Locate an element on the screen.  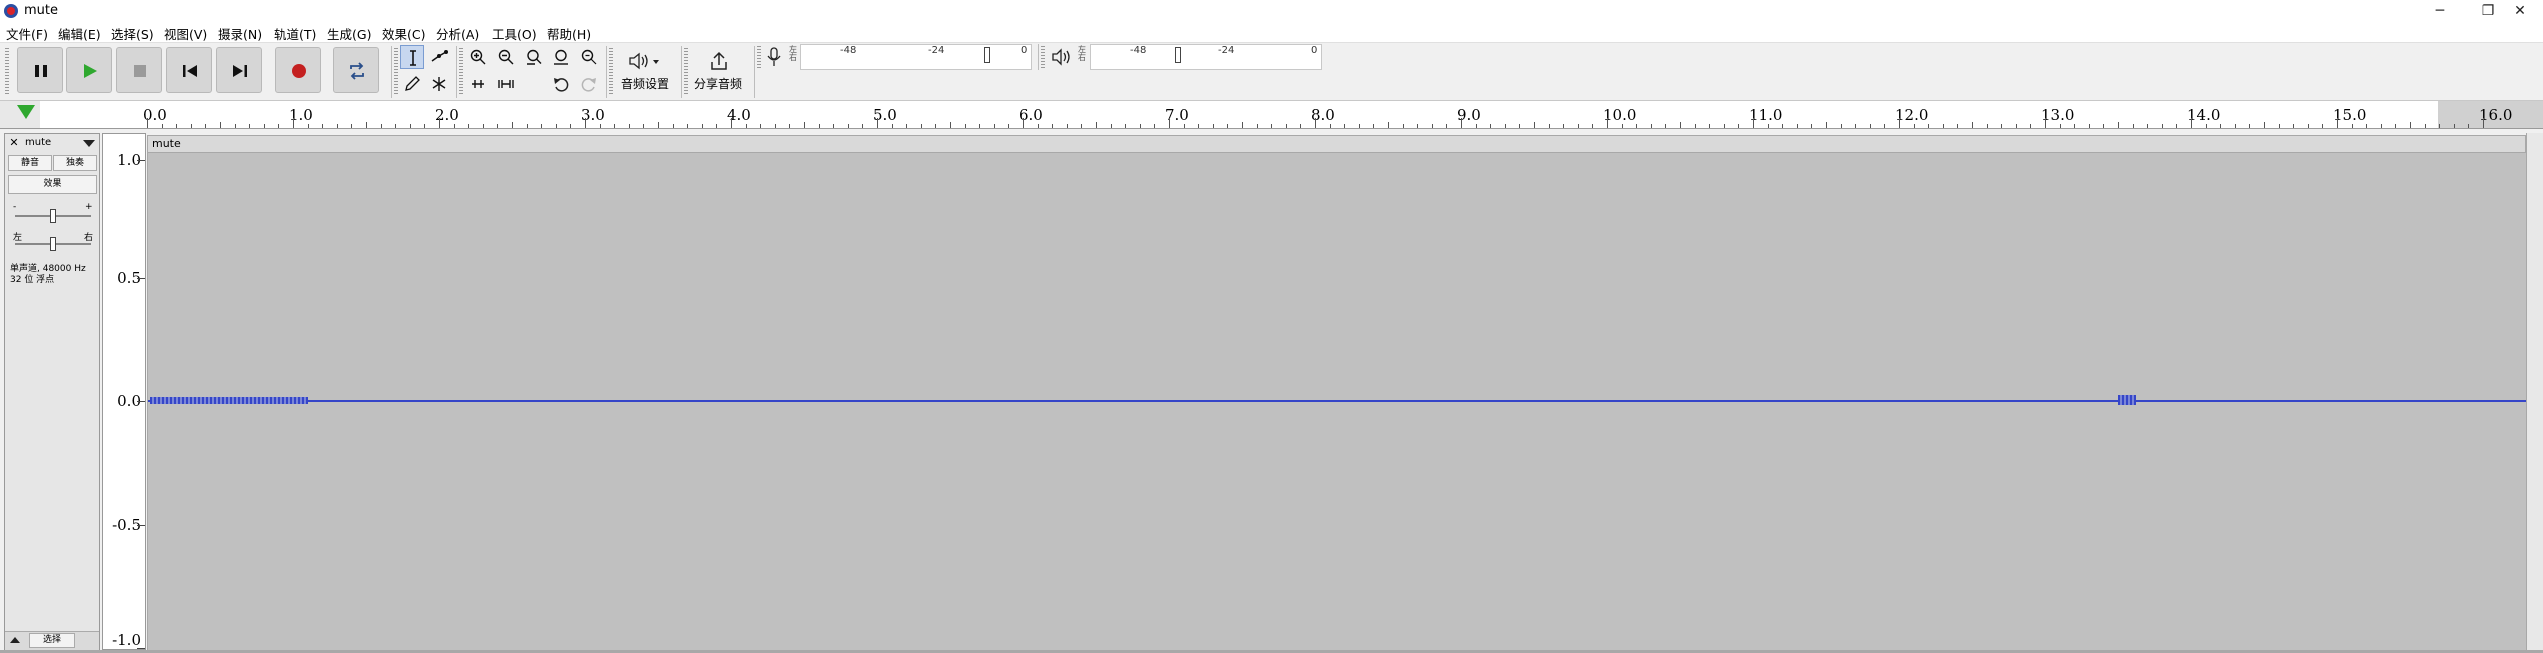
close-window-button: ✕ is located at coordinates (2520, 11).